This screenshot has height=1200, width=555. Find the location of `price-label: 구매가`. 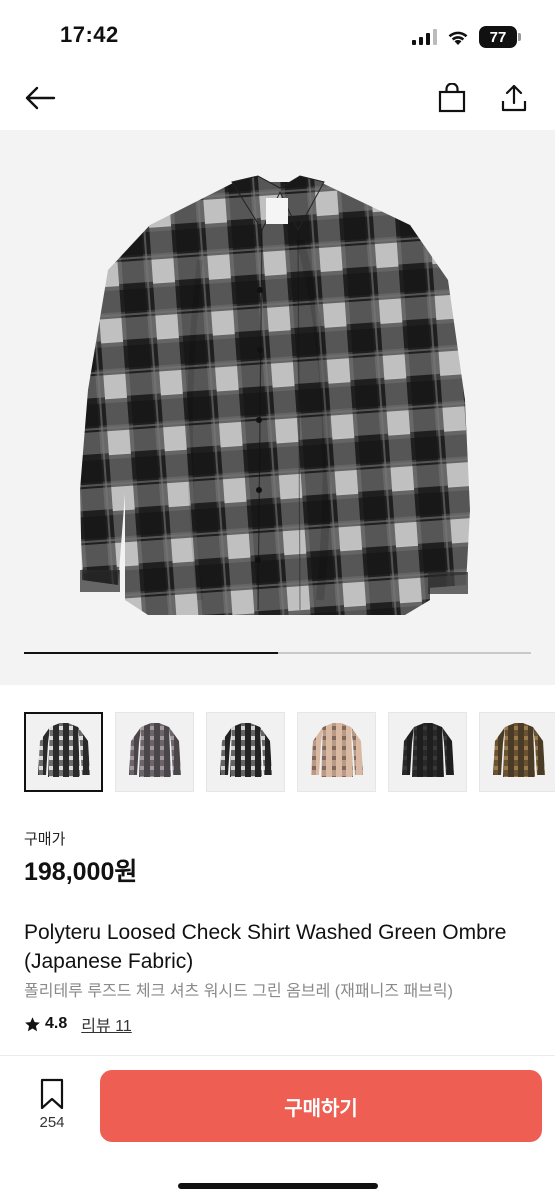

price-label: 구매가 is located at coordinates (45, 839).